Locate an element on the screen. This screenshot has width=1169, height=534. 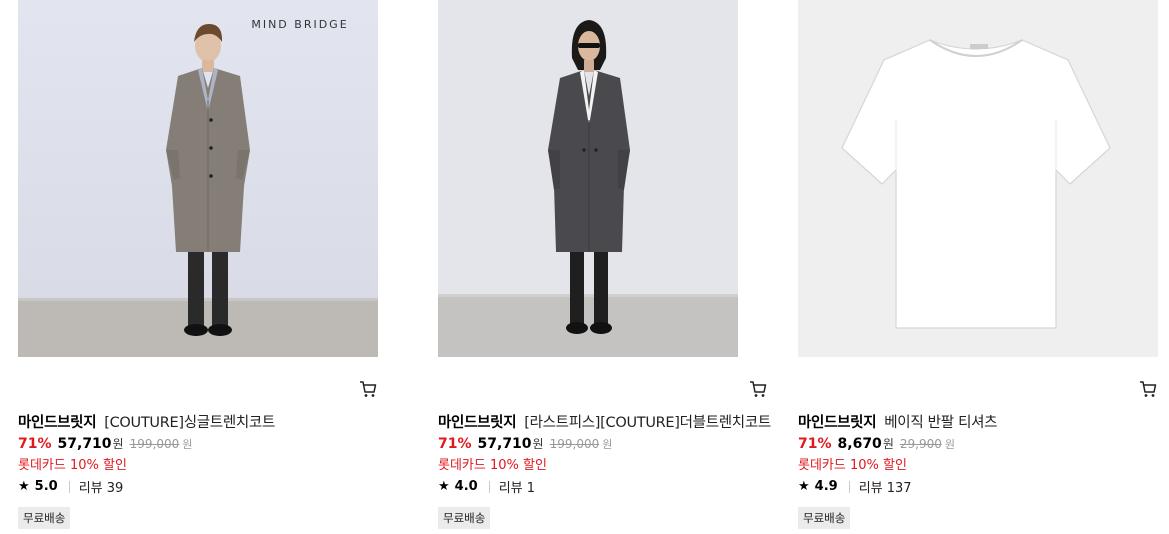
brand-watermark: MIND BRIDGE is located at coordinates (299, 24).